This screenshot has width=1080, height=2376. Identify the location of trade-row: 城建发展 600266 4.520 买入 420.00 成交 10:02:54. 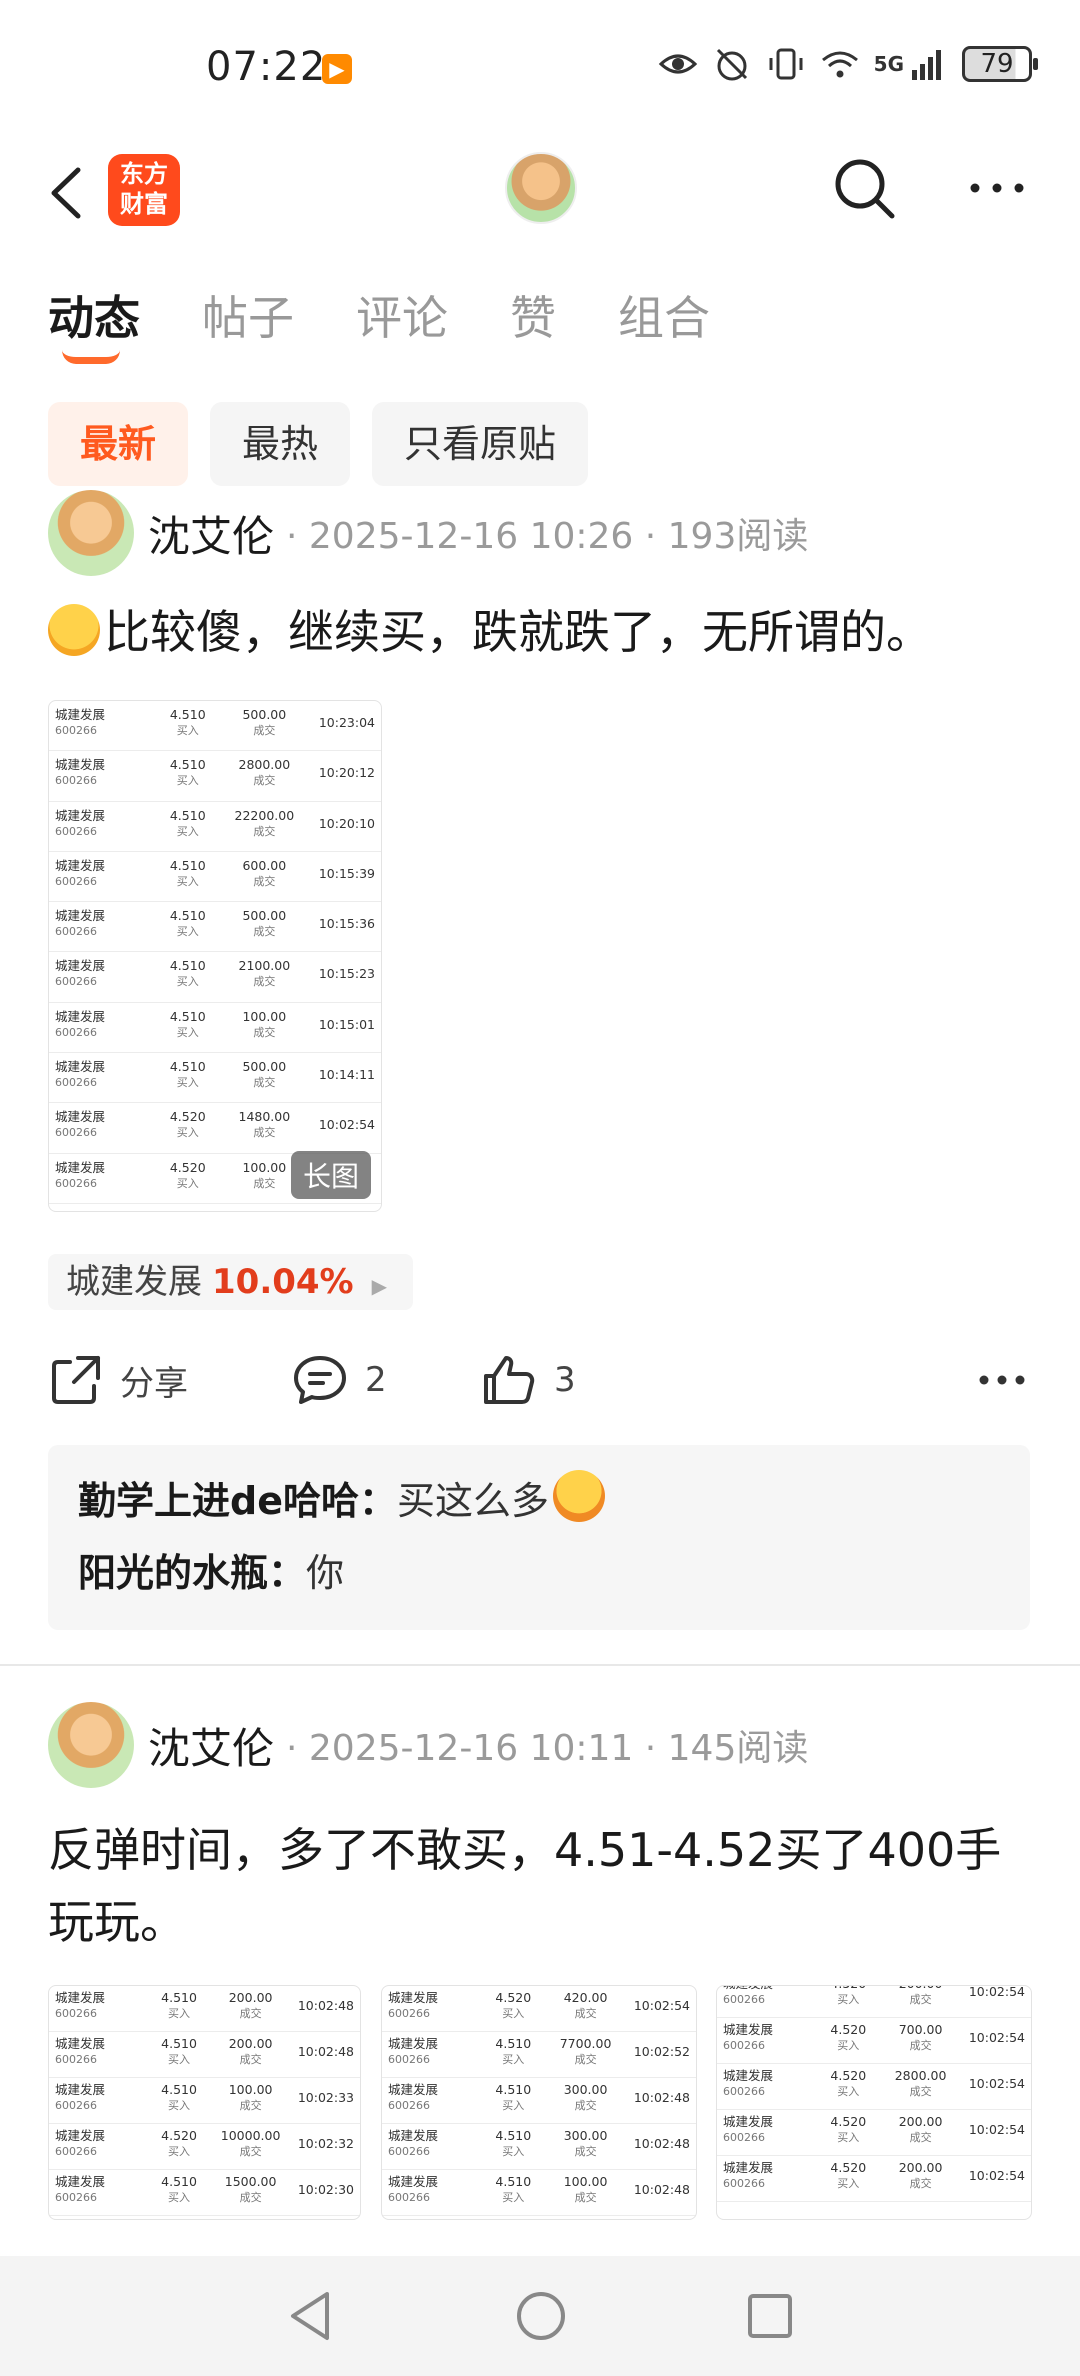
(539, 2009).